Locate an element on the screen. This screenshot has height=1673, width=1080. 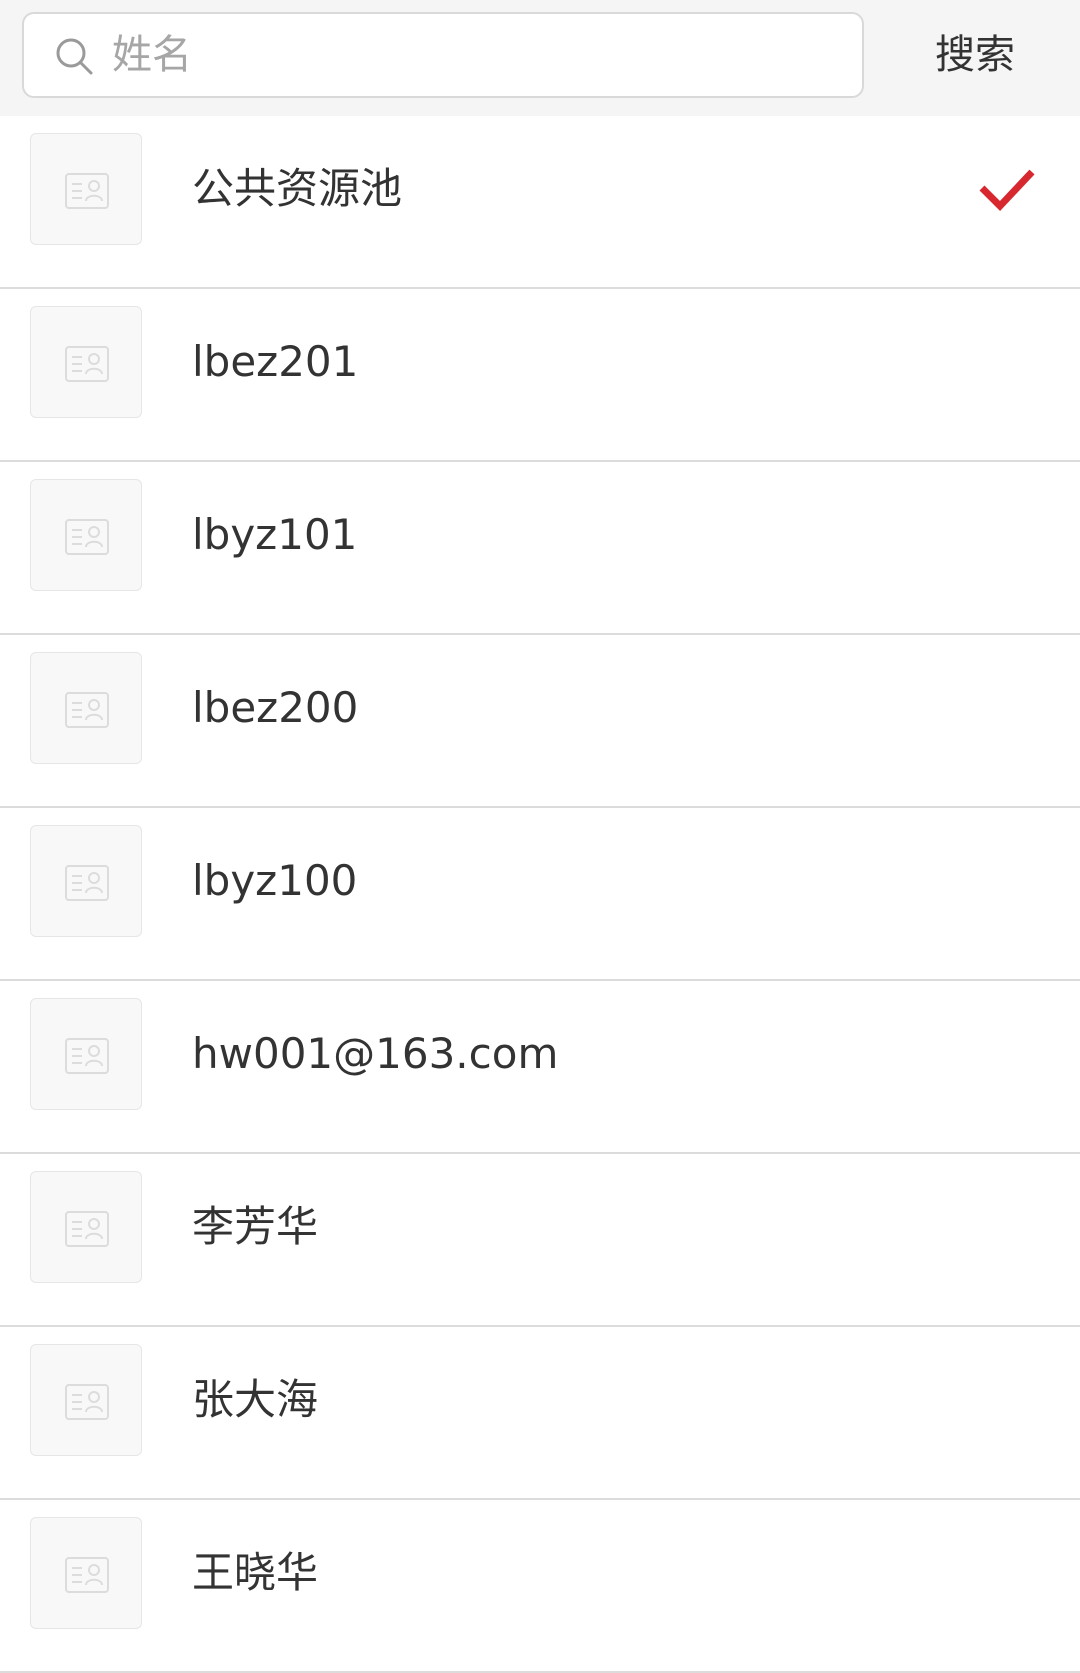
list-item: hw001@163.com is located at coordinates (540, 1067).